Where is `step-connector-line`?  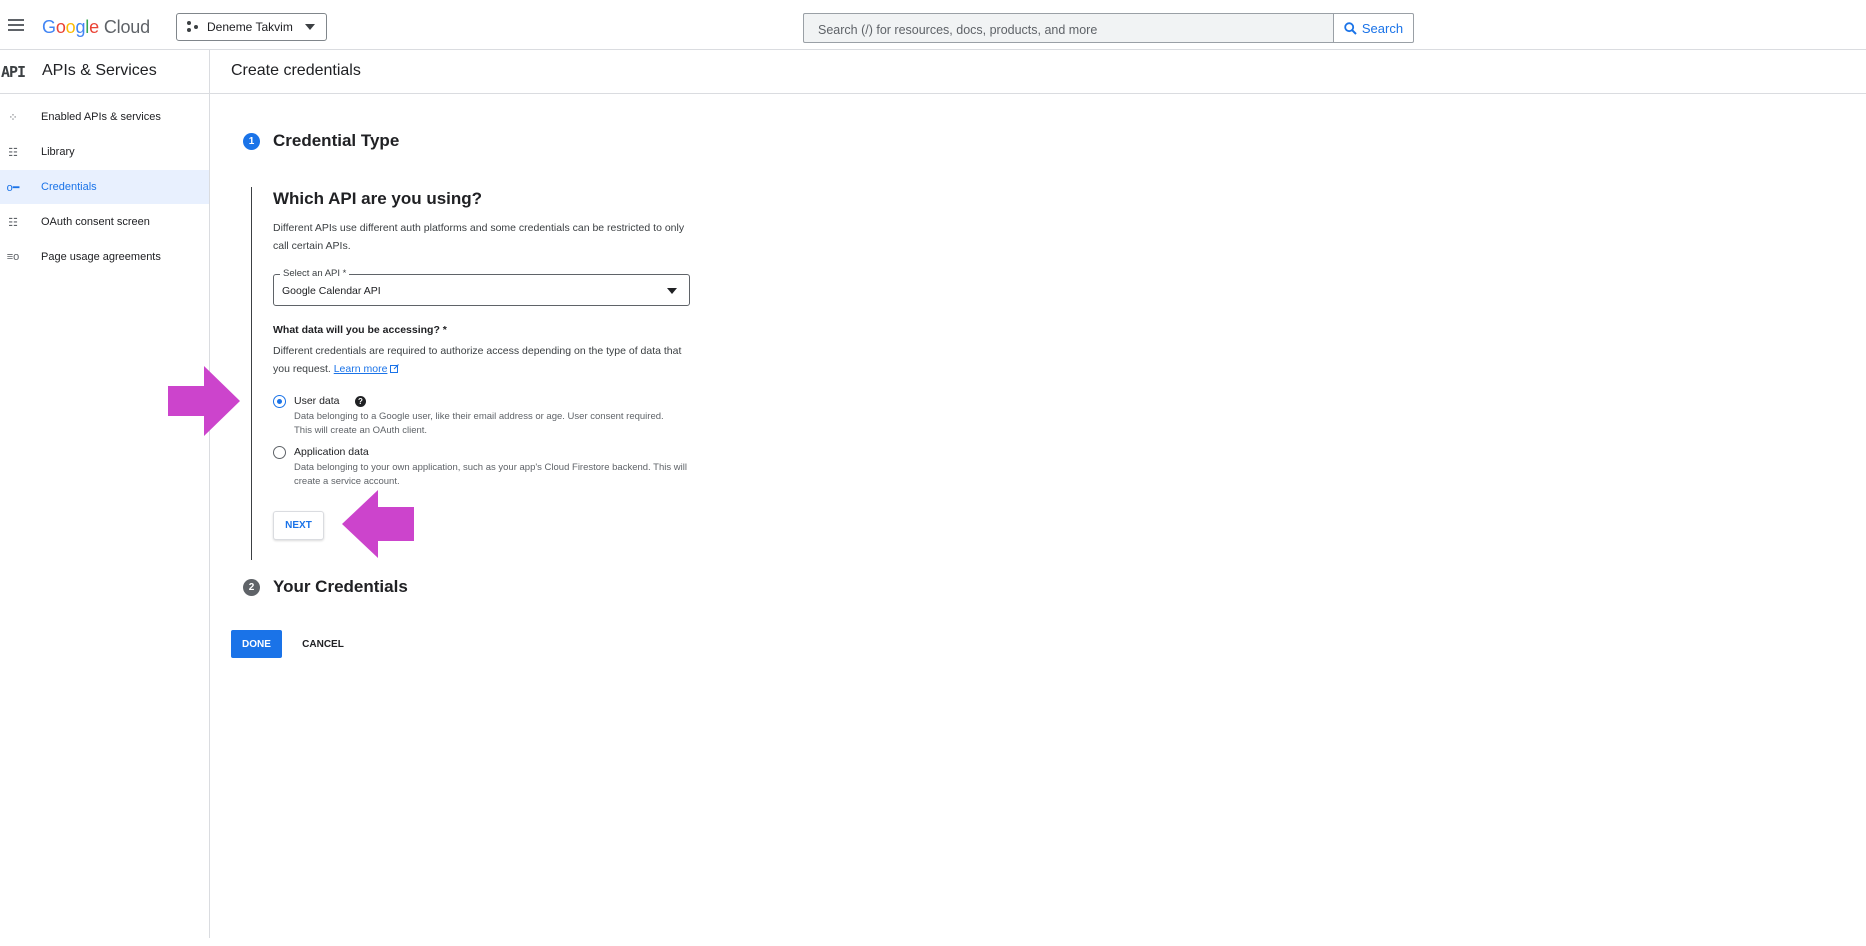 step-connector-line is located at coordinates (251, 373).